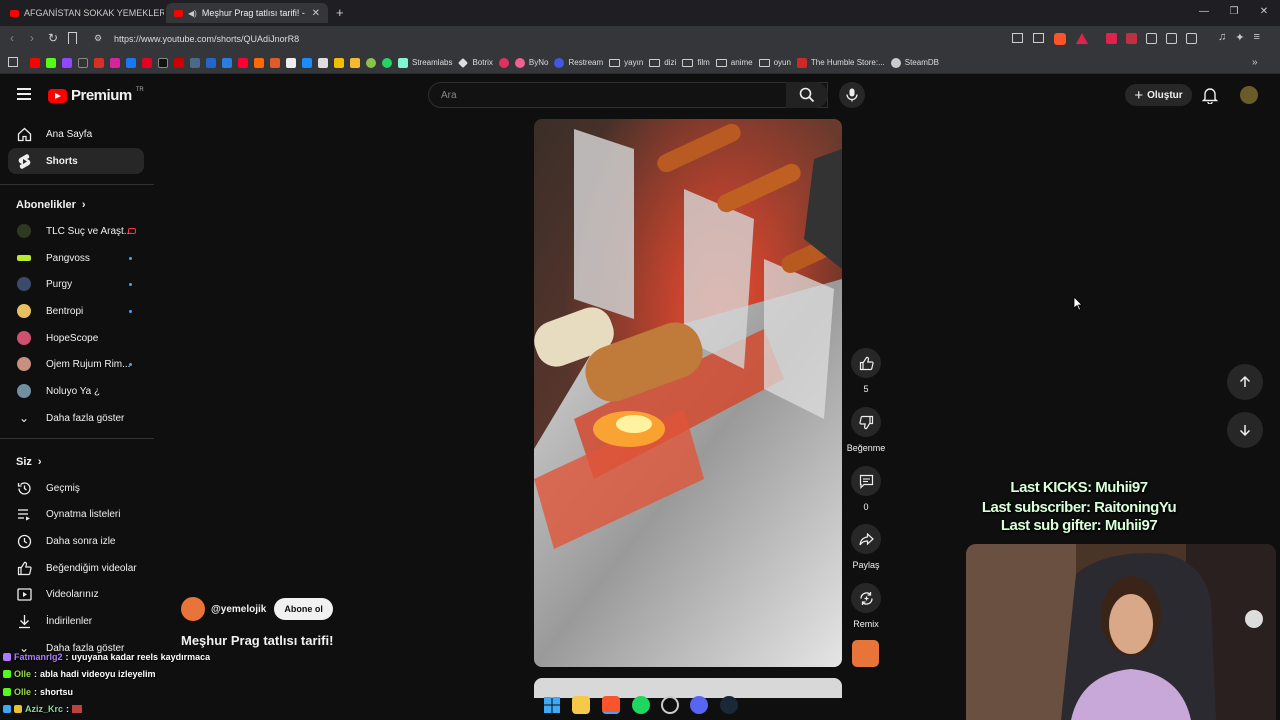  What do you see at coordinates (67, 62) in the screenshot?
I see `bookmark-twitch-icon` at bounding box center [67, 62].